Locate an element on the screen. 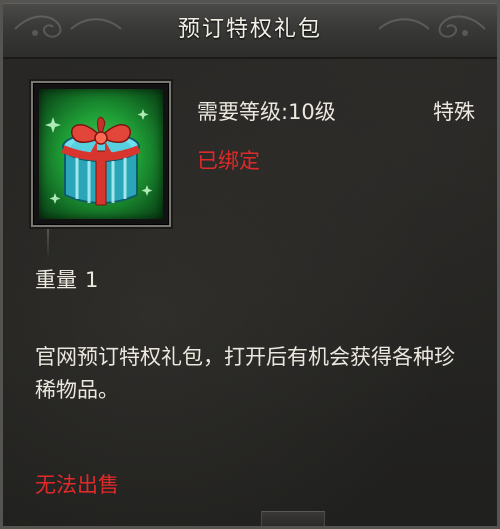 The height and width of the screenshot is (529, 500). item-description: 官网预订特权礼包，打开后有机会获得各种珍稀物品。 is located at coordinates (245, 373).